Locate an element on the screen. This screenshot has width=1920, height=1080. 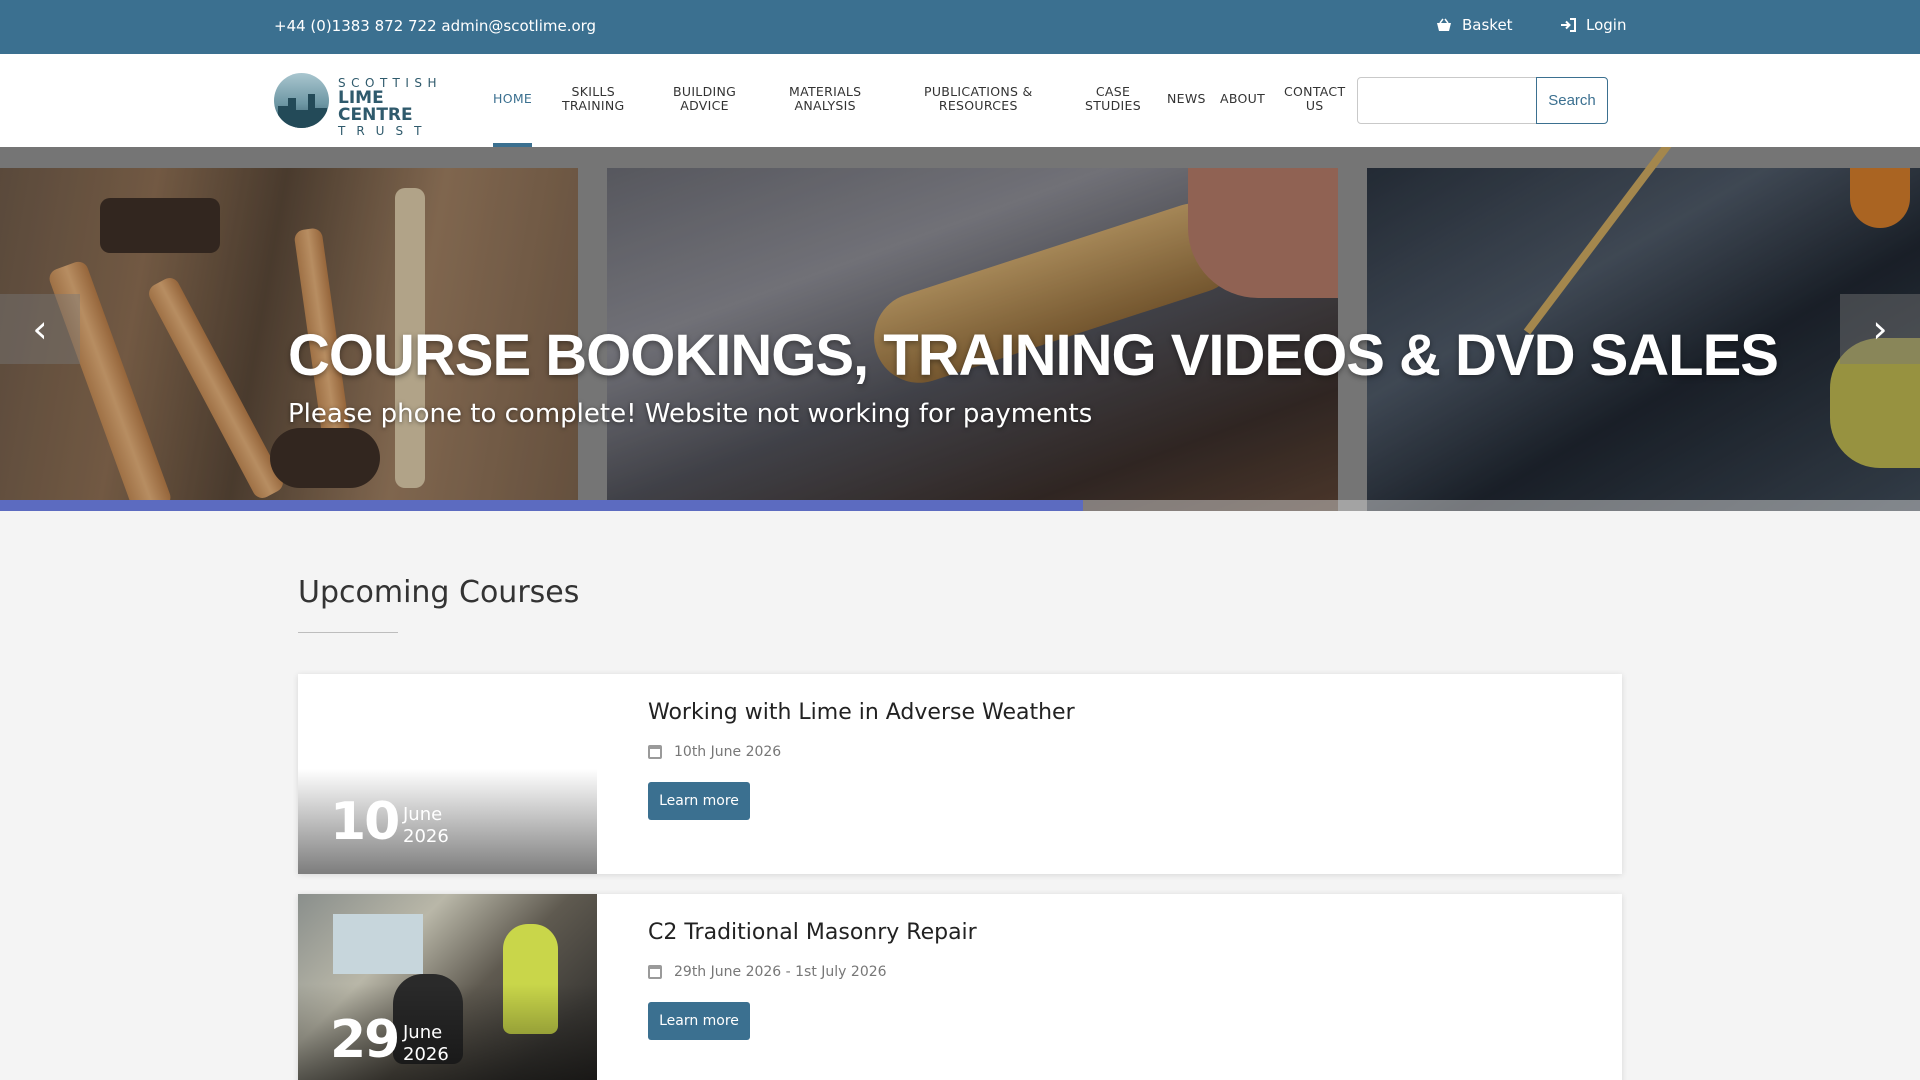
course-title: Working with Lime in Adverse Weather is located at coordinates (861, 712).